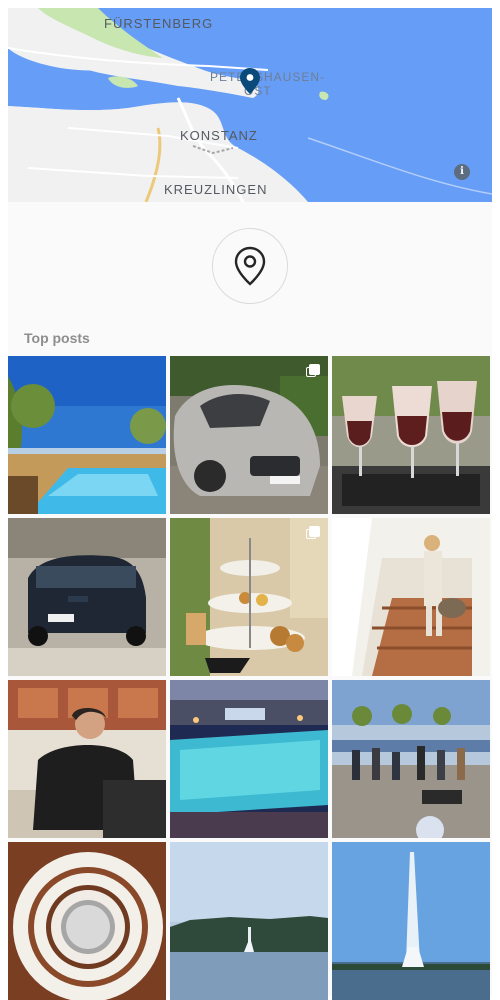 The image size is (500, 1000). What do you see at coordinates (411, 435) in the screenshot?
I see `post-tile-champagne-glasses` at bounding box center [411, 435].